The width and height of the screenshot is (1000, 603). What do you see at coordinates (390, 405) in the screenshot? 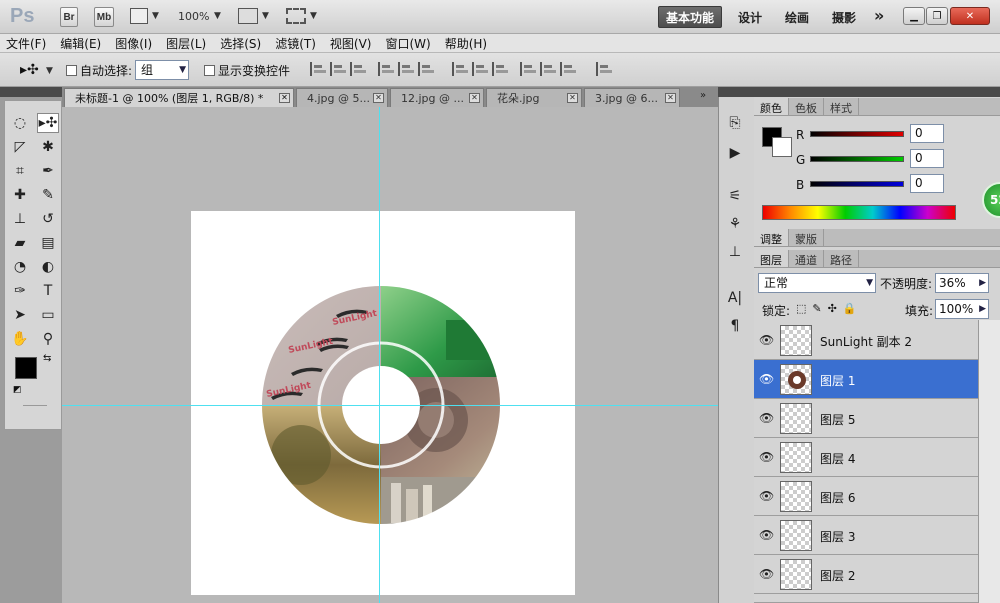
I see `horizontal-guide` at bounding box center [390, 405].